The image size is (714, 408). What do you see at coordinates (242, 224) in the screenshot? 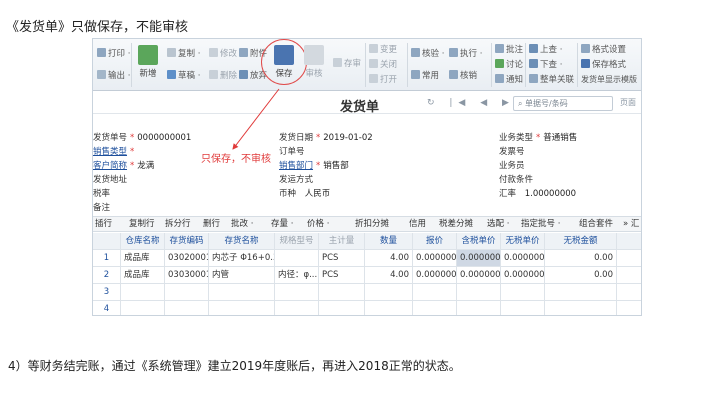
I see `batch-edit-button: 批改 ·` at bounding box center [242, 224].